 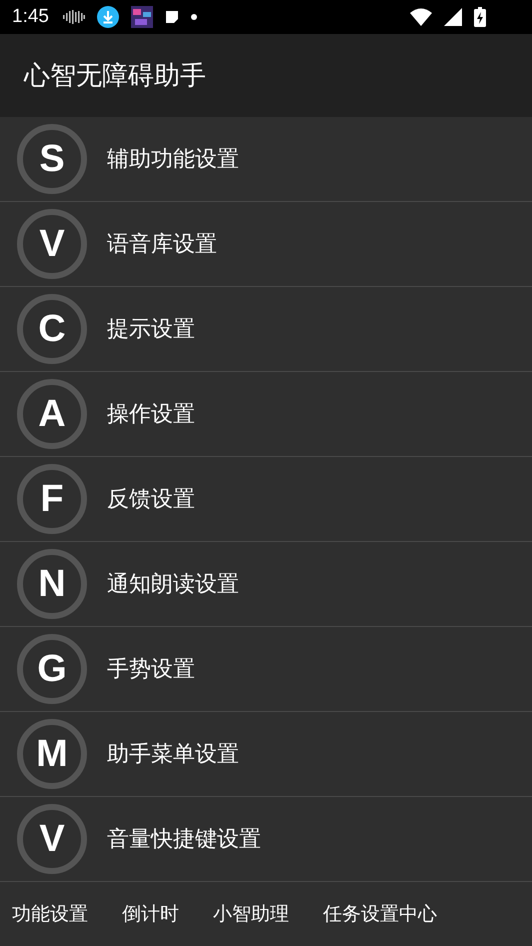 I want to click on letter-icon: C, so click(x=52, y=329).